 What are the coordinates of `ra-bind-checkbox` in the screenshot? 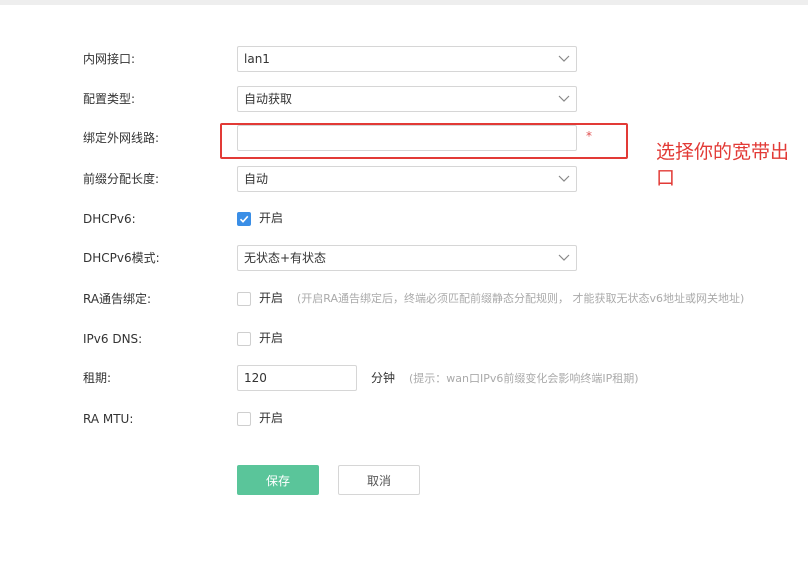 It's located at (244, 299).